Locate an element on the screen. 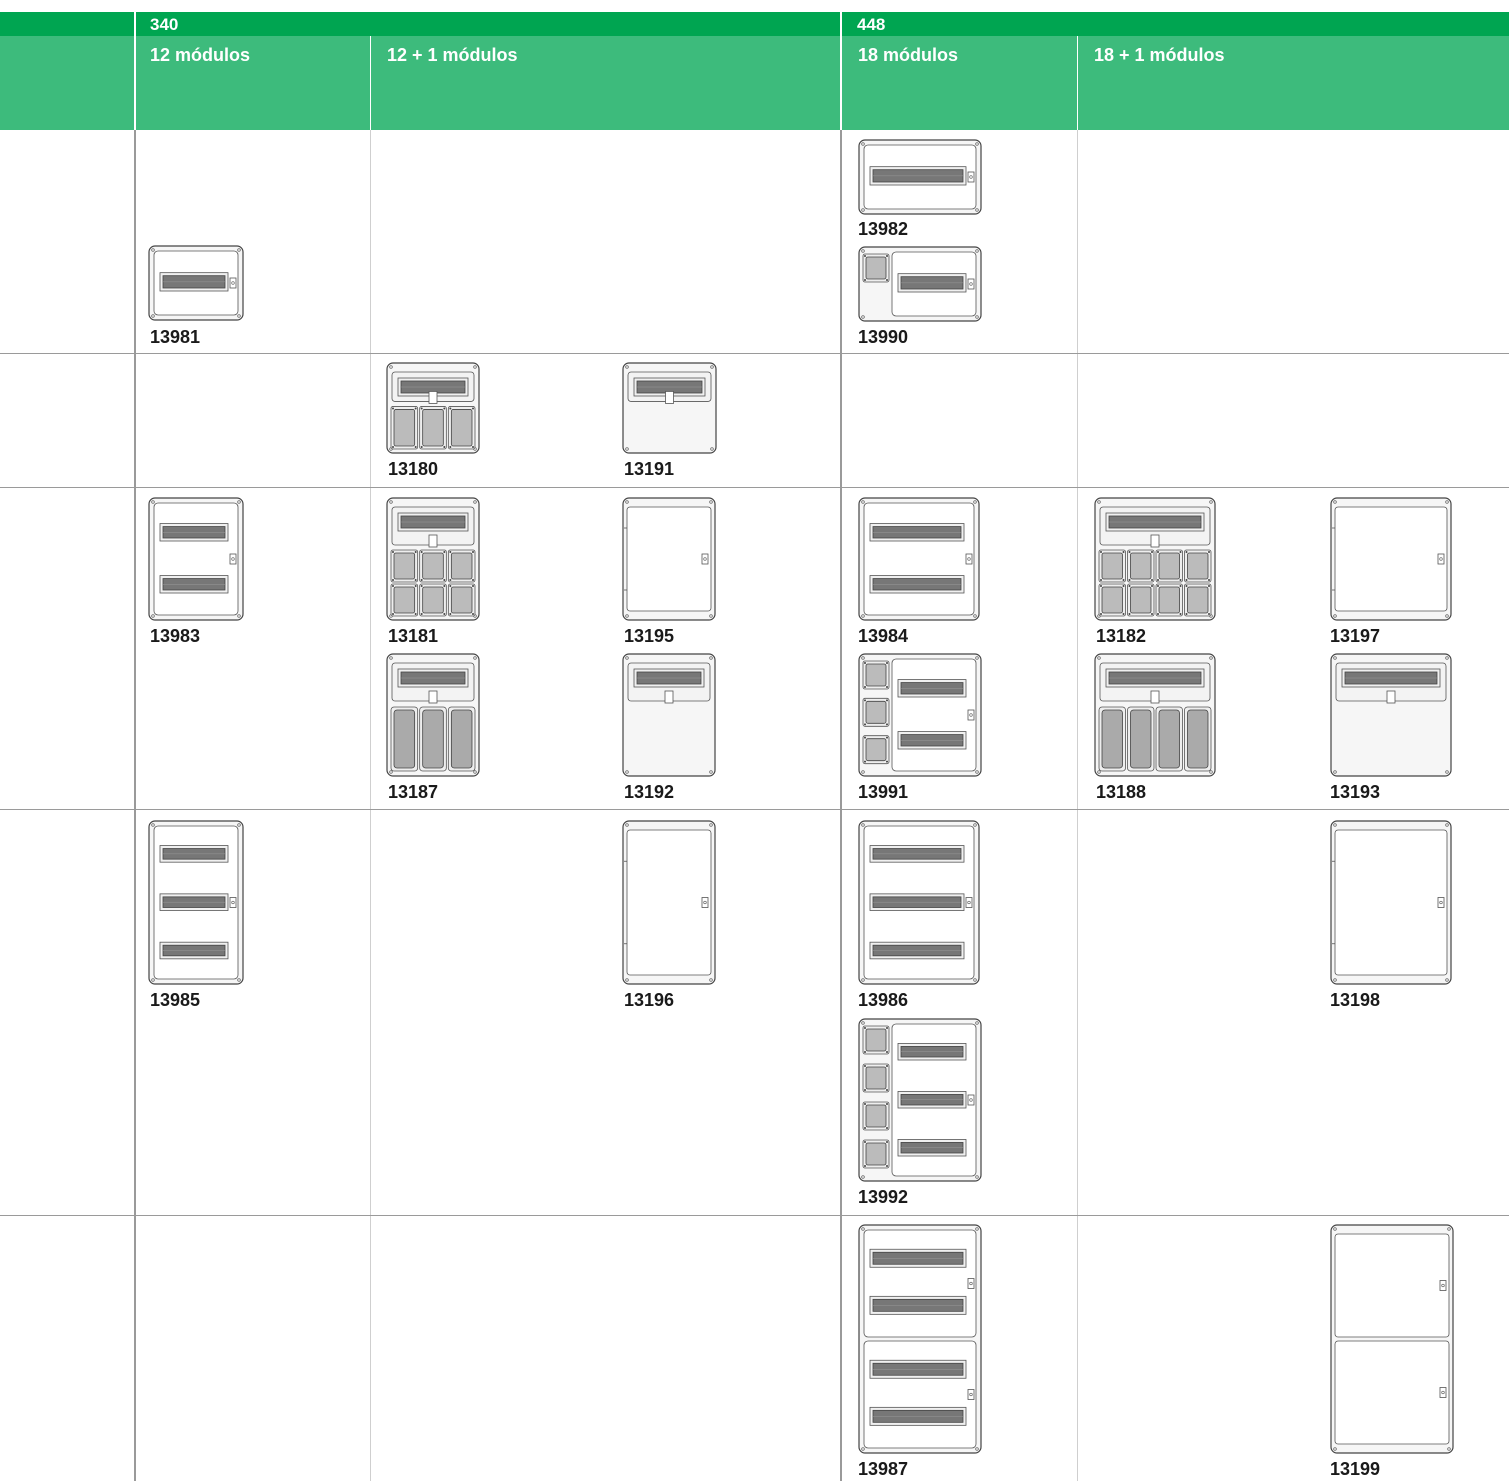  product-code-label: 13983 is located at coordinates (175, 636).